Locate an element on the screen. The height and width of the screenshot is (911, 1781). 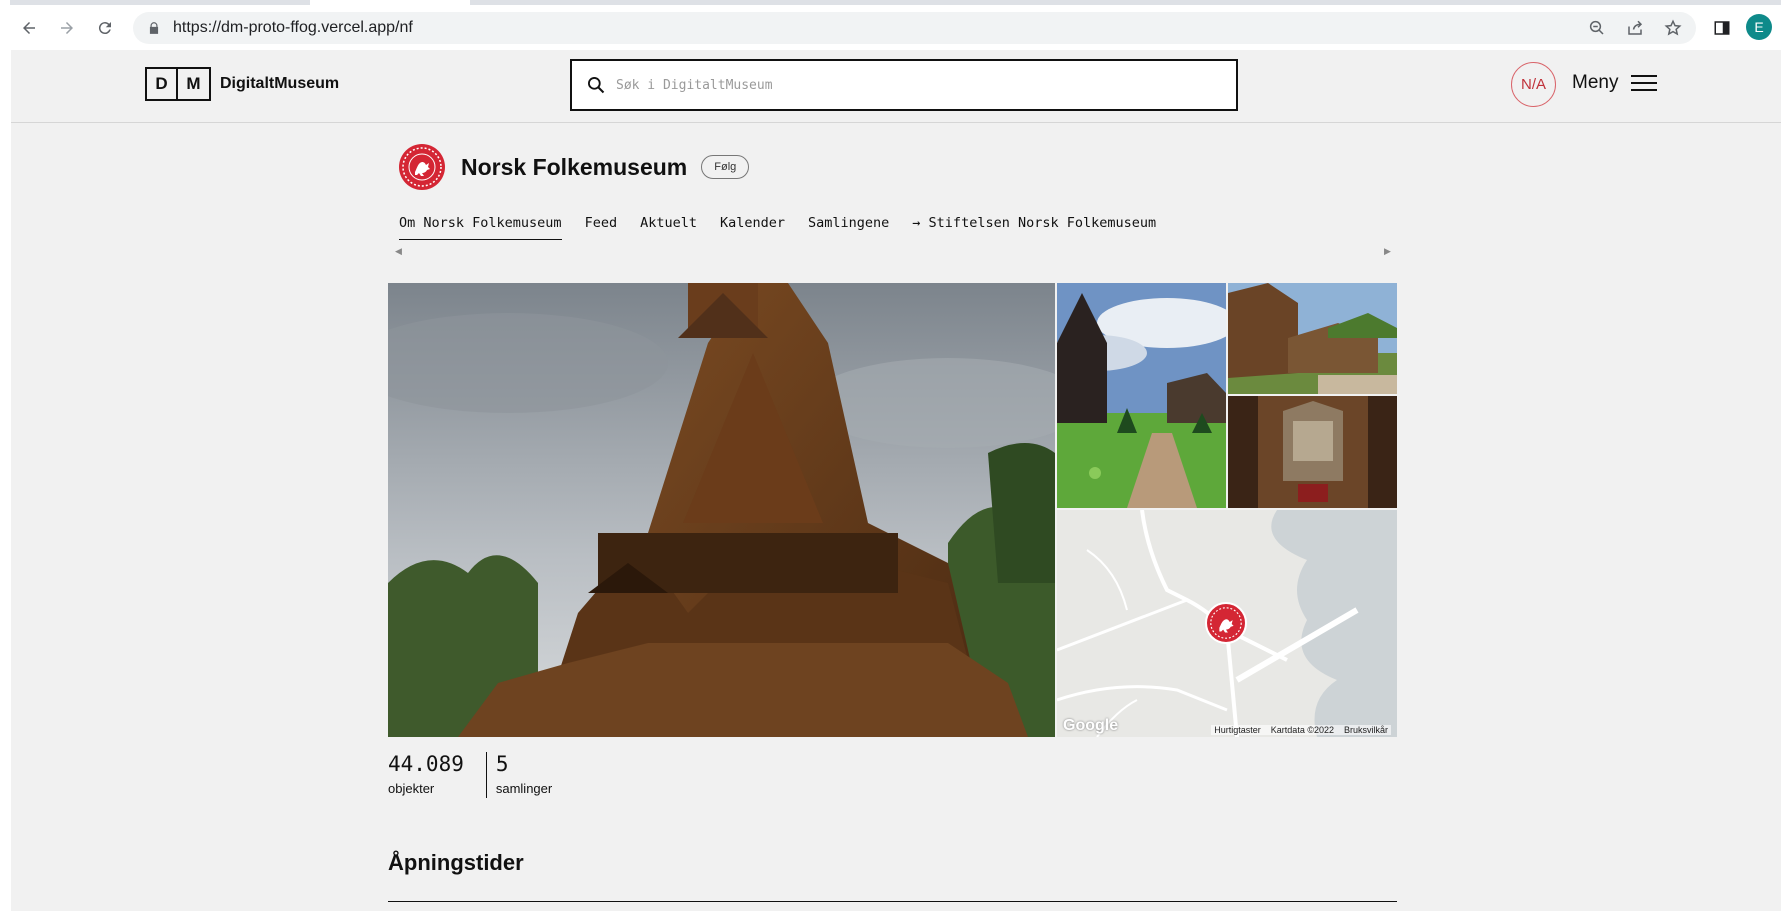
reload-icon is located at coordinates (104, 28).